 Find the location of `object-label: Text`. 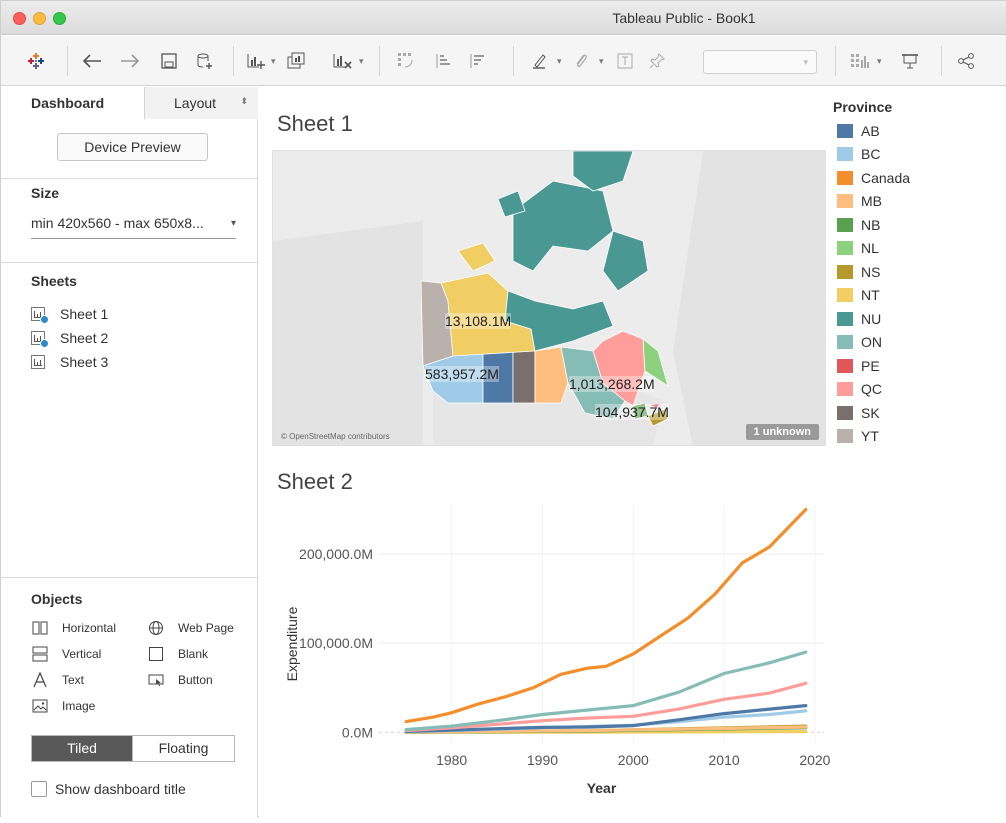

object-label: Text is located at coordinates (73, 680).